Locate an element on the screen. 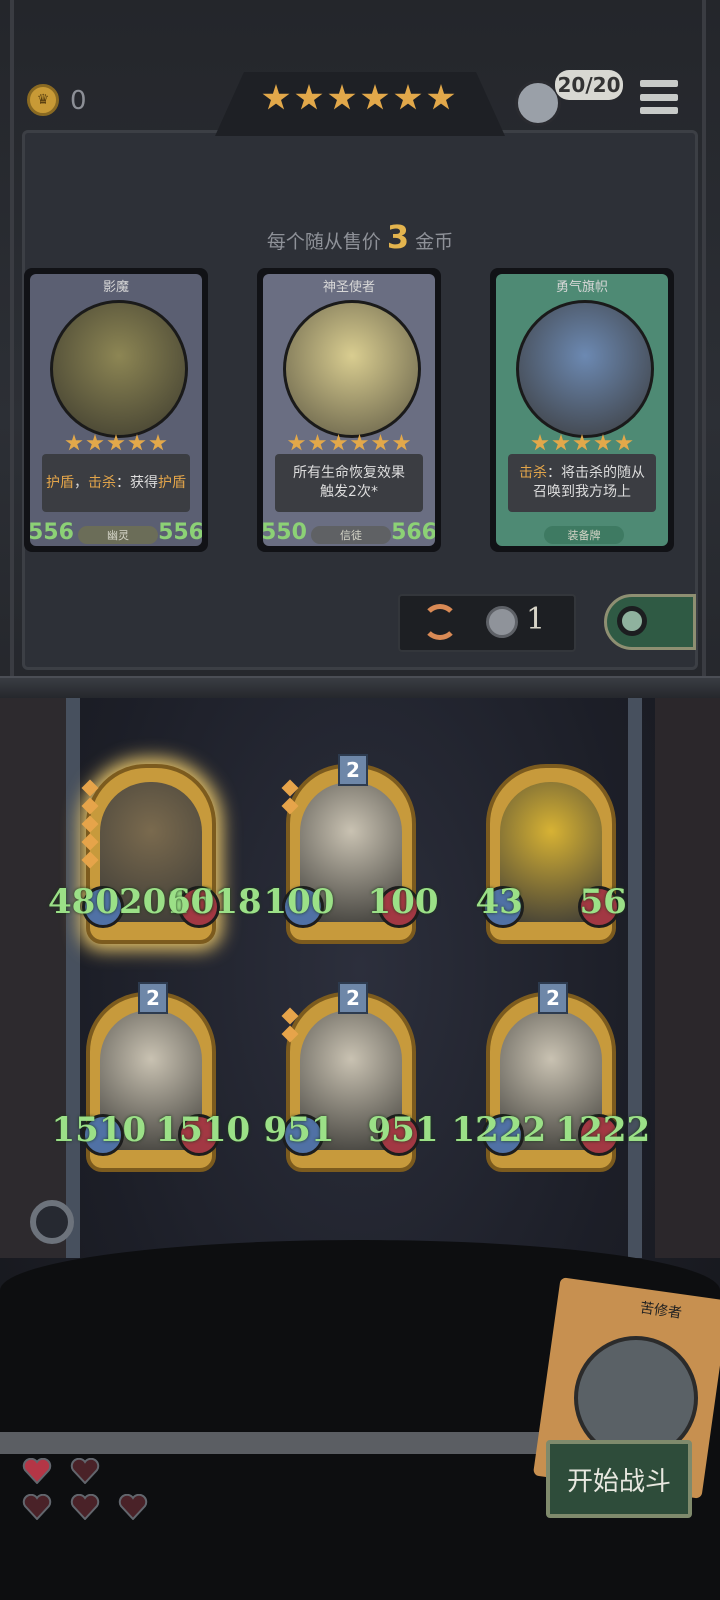 The width and height of the screenshot is (720, 1600). shop-card-banner-of-courage: 勇气旗帜 击杀：将击杀的随从 召唤到我方场上 装备牌 is located at coordinates (582, 410).